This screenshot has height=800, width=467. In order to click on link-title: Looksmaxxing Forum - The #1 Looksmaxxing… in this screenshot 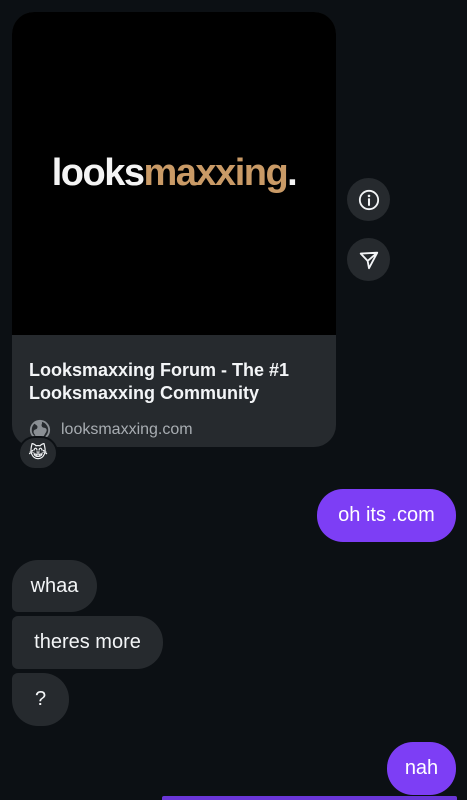, I will do `click(159, 381)`.